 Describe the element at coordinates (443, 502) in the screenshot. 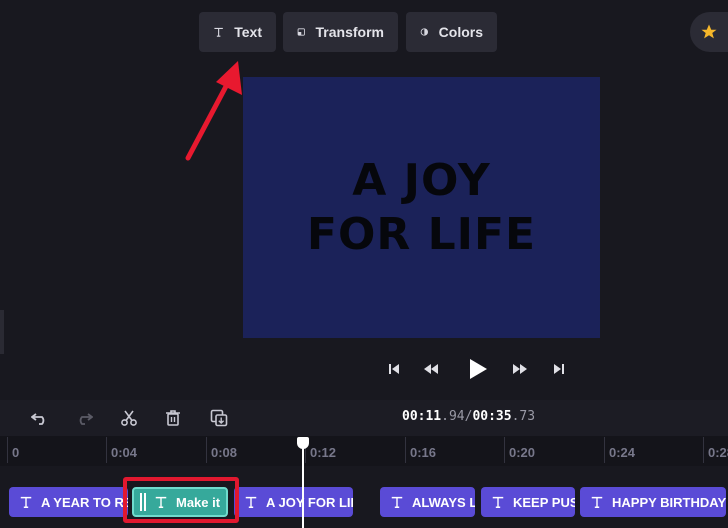

I see `clip-label: ALWAYS LI` at that location.